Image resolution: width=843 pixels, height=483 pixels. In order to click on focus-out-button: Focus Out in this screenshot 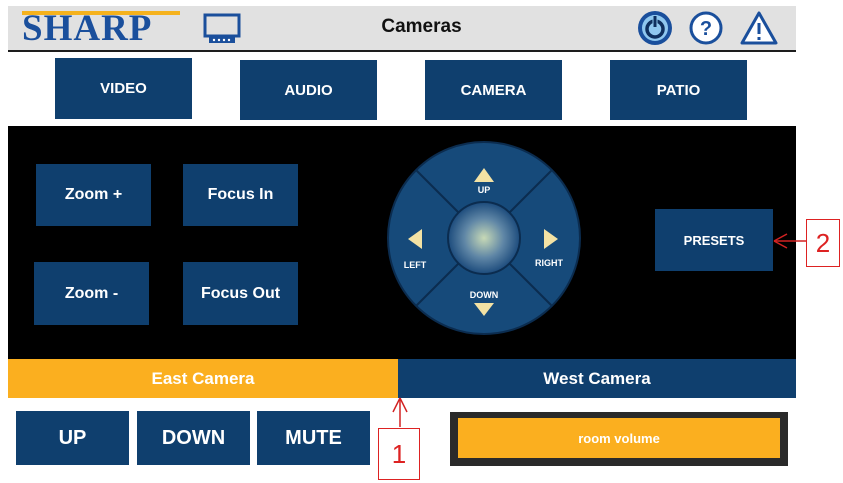, I will do `click(240, 293)`.